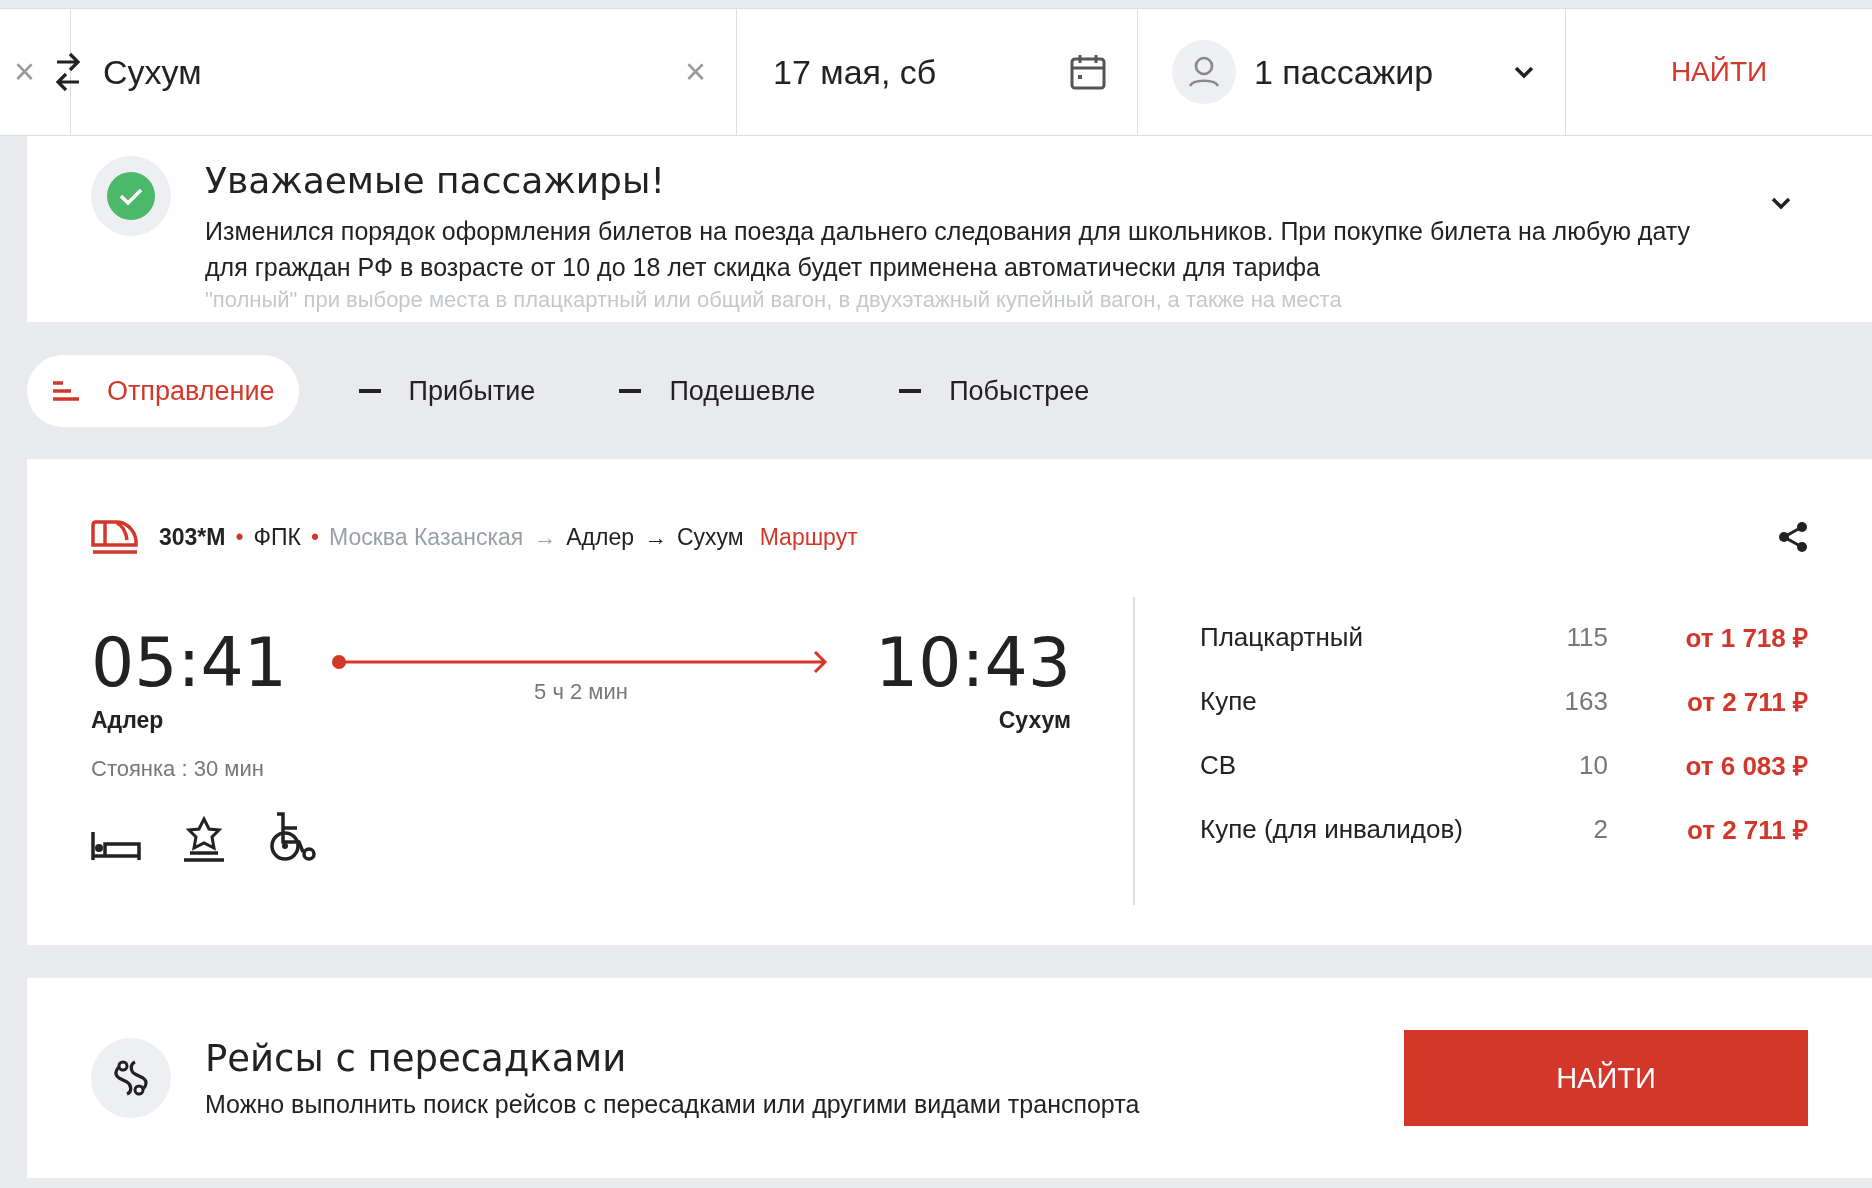  I want to click on calendar-icon, so click(1088, 72).